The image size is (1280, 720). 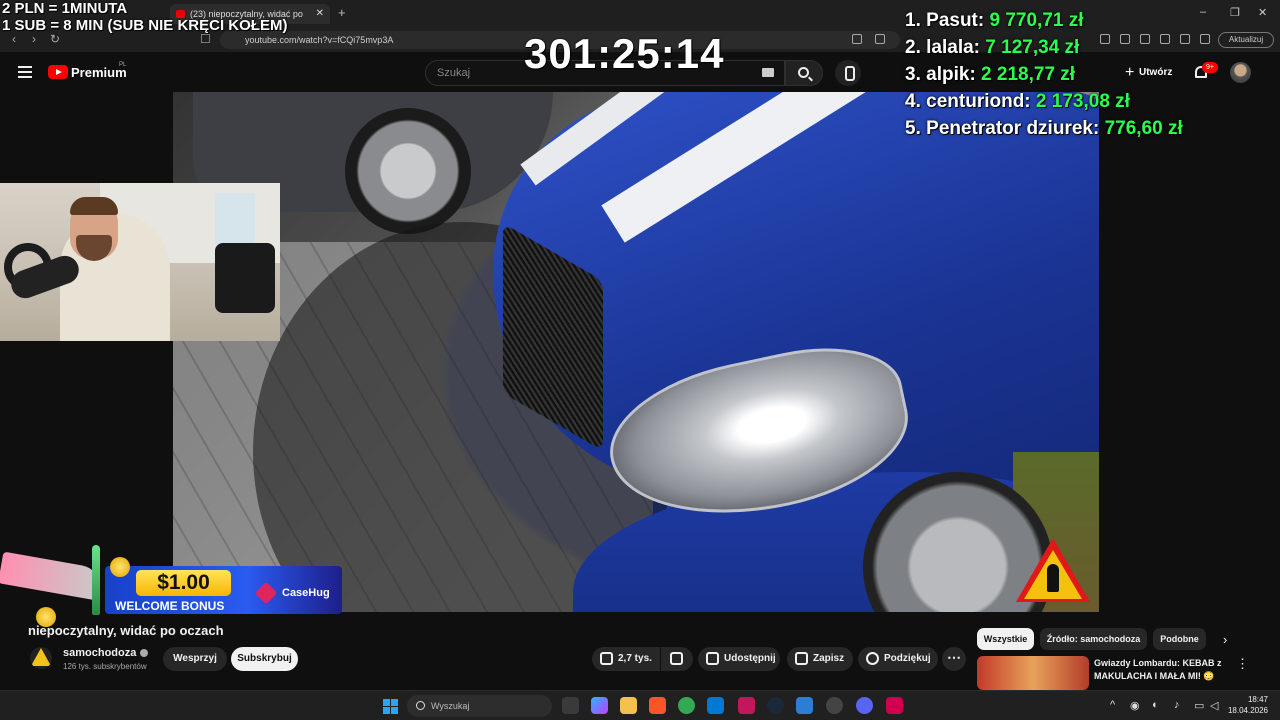 I want to click on channel-subscriber-count: 126 tys. subskrybentów, so click(x=105, y=666).